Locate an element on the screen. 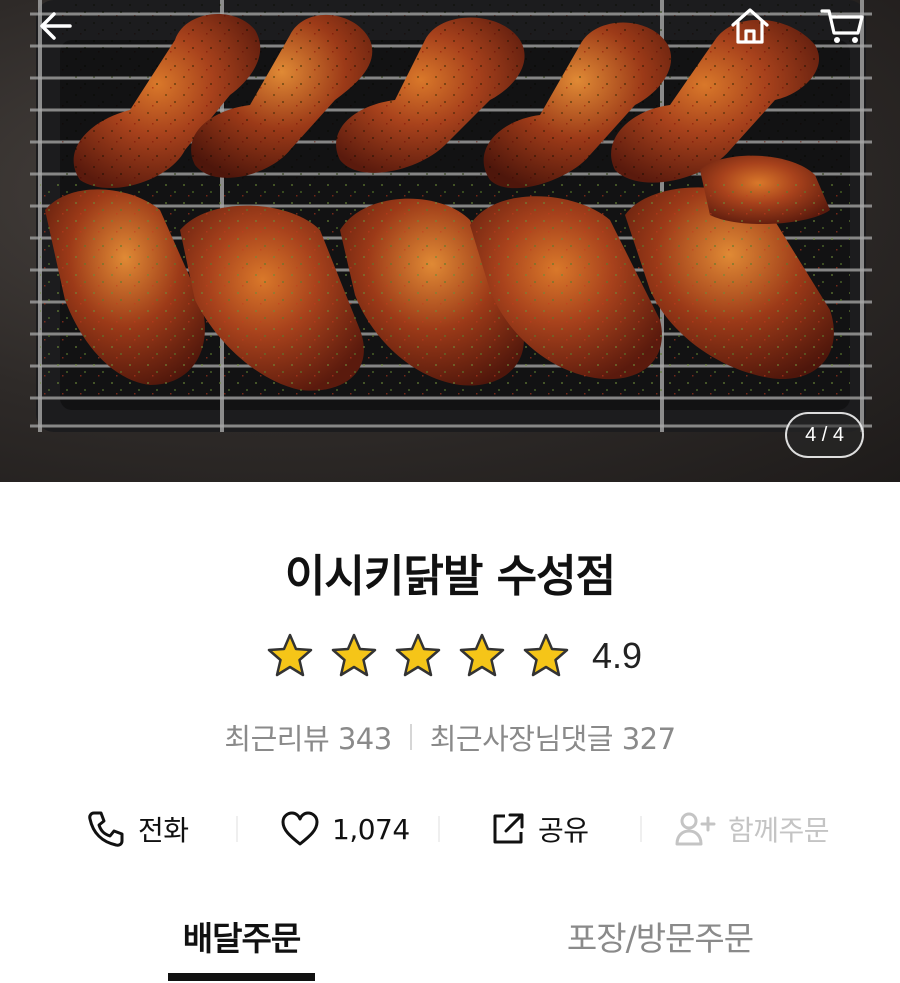 This screenshot has height=983, width=900. back-button is located at coordinates (56, 26).